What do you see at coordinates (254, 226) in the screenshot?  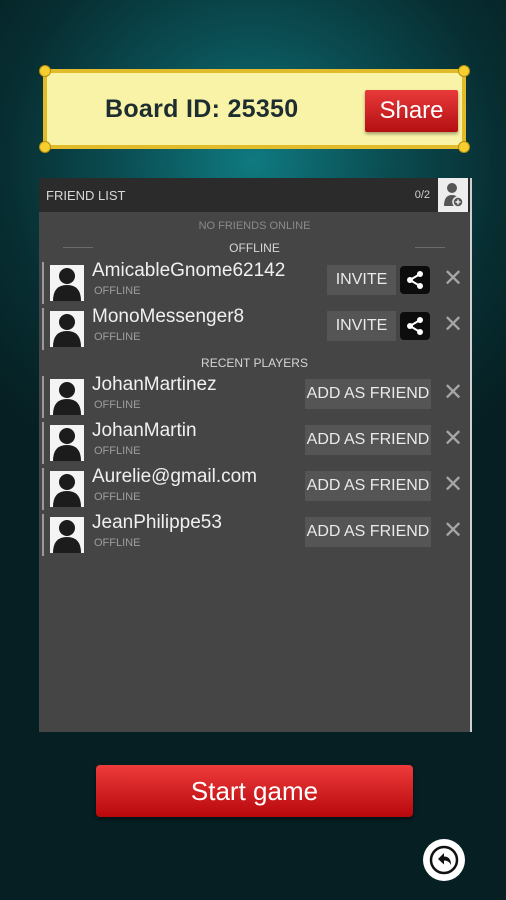 I see `no-friends-online-label: NO FRIENDS ONLINE` at bounding box center [254, 226].